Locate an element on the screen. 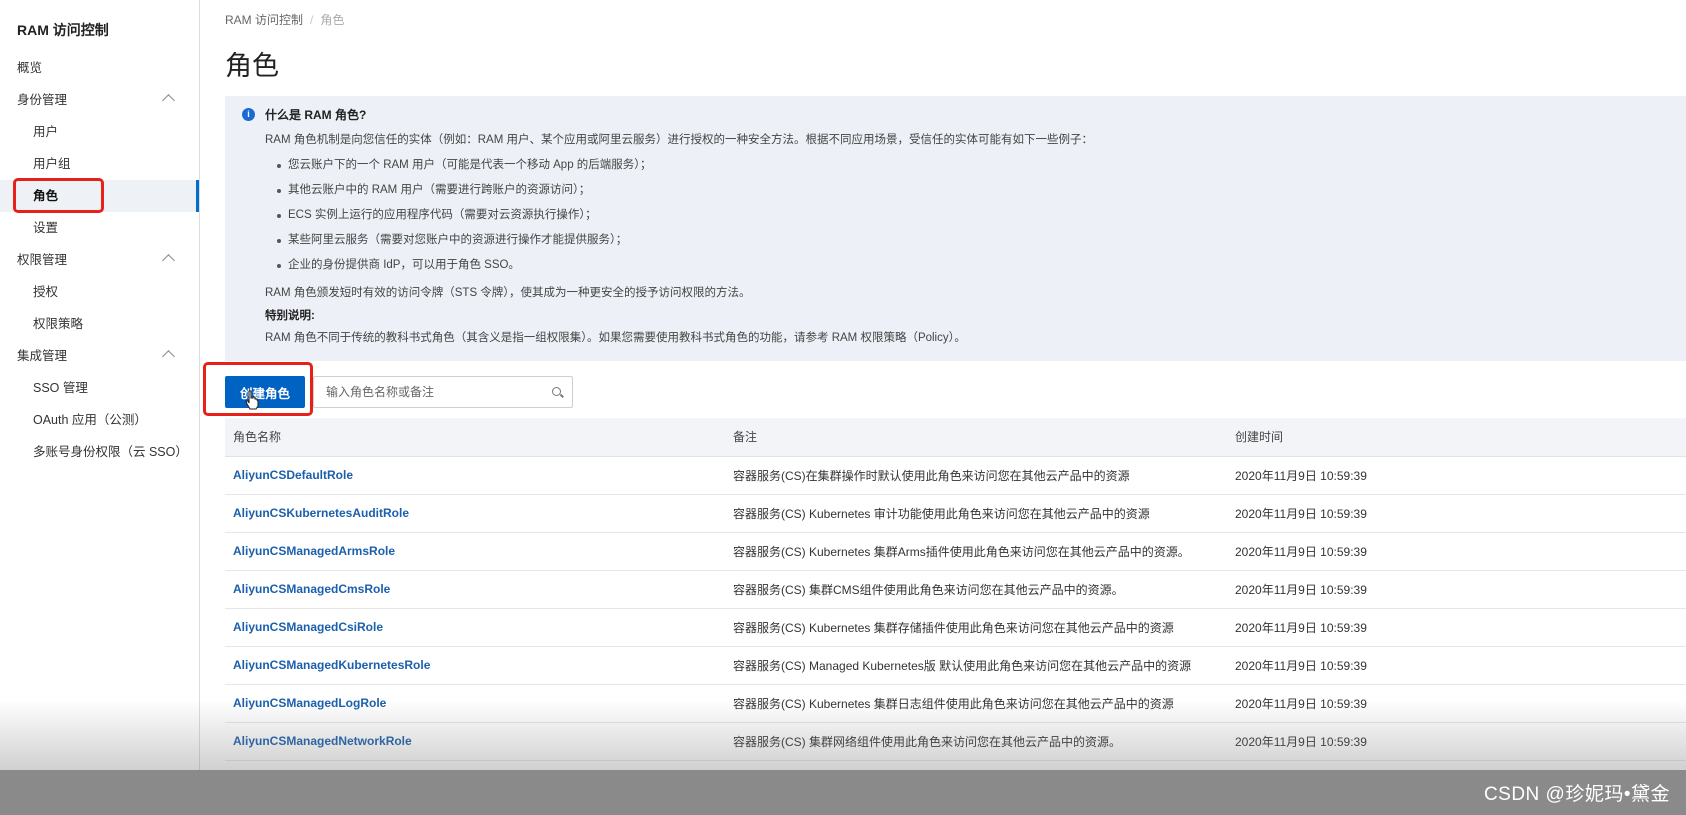  role-name-link: AliyunCSDefaultRole is located at coordinates (475, 475).